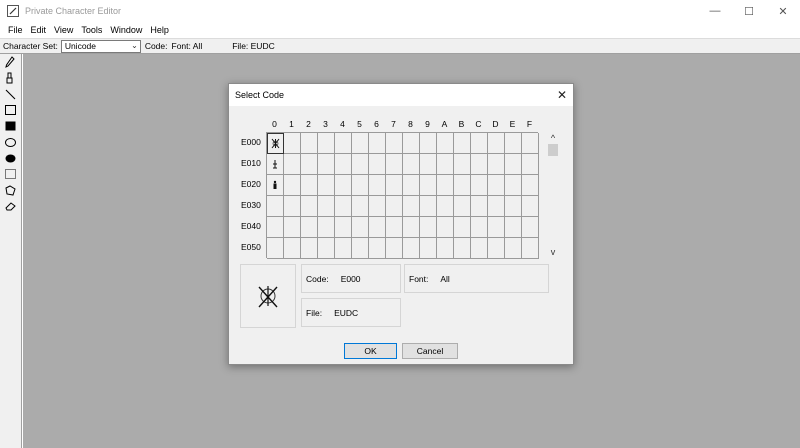 The image size is (800, 448). What do you see at coordinates (63, 30) in the screenshot?
I see `menu-view: View` at bounding box center [63, 30].